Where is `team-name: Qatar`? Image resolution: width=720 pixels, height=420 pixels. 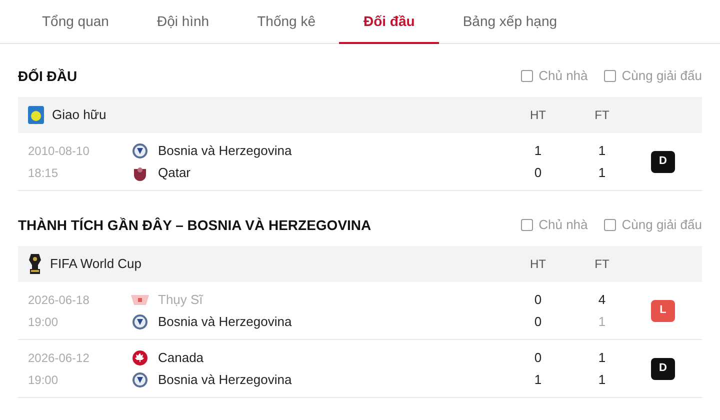
team-name: Qatar is located at coordinates (174, 173).